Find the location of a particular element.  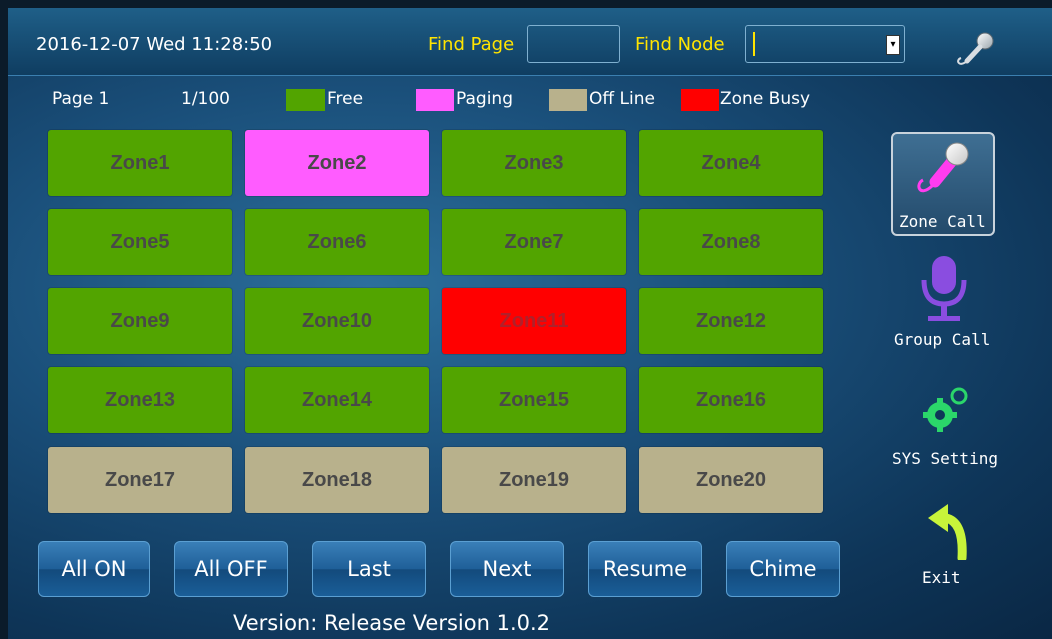

zone-button: Zone4 is located at coordinates (731, 163).